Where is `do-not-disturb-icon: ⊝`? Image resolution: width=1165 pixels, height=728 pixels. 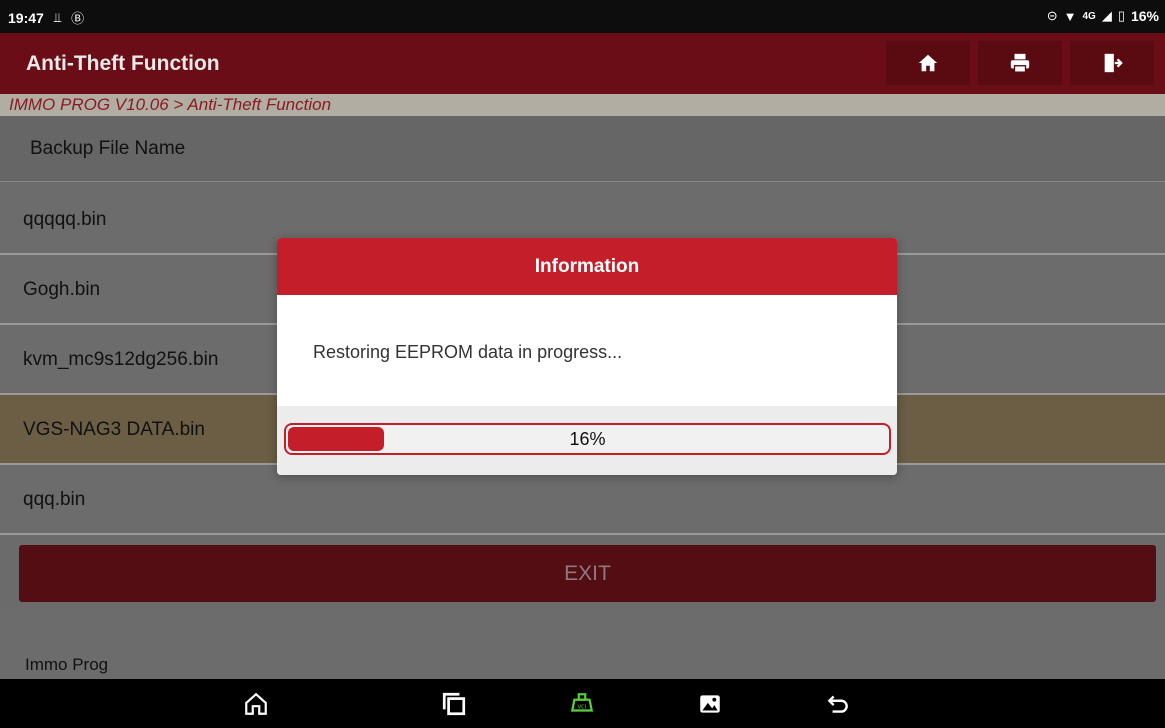 do-not-disturb-icon: ⊝ is located at coordinates (1052, 15).